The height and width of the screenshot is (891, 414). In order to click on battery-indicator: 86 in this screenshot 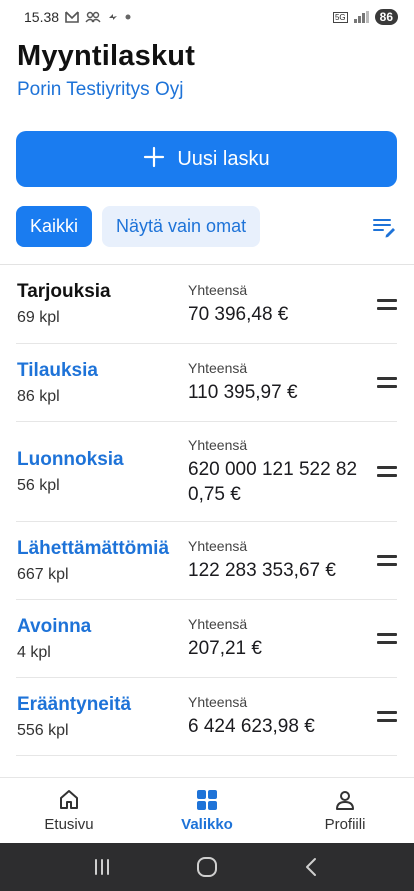, I will do `click(386, 17)`.